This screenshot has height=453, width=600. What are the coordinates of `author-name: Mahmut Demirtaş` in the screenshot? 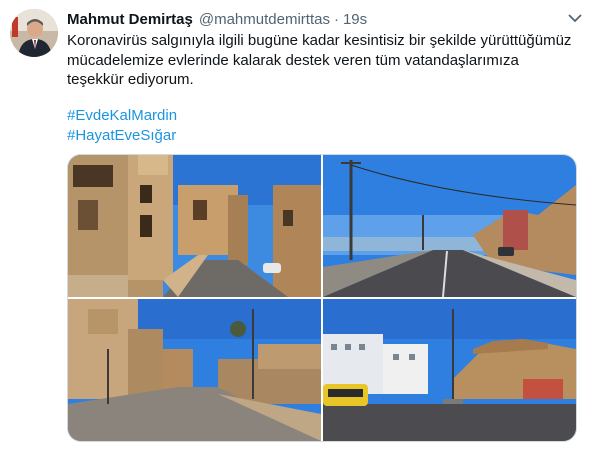 It's located at (130, 19).